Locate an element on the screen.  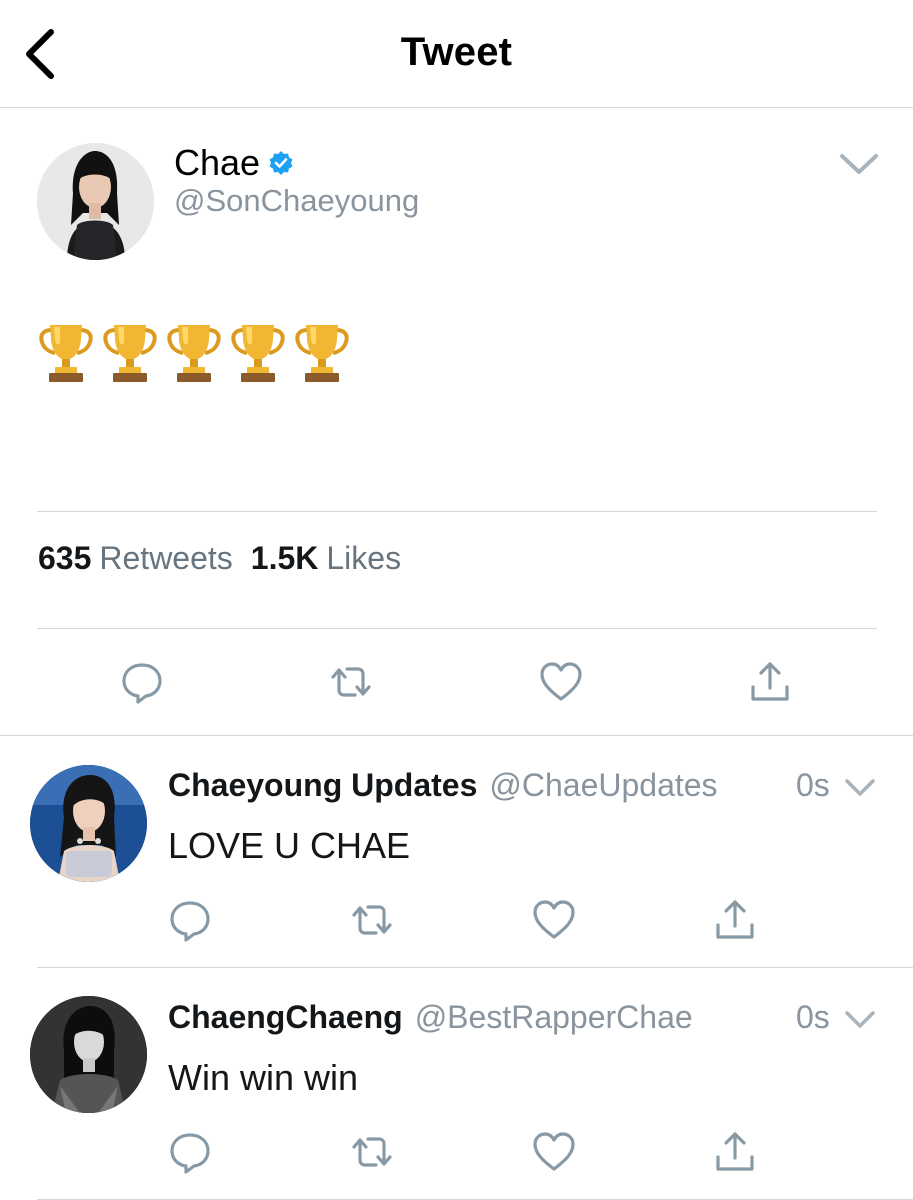
top-bar: Tweet is located at coordinates (456, 54).